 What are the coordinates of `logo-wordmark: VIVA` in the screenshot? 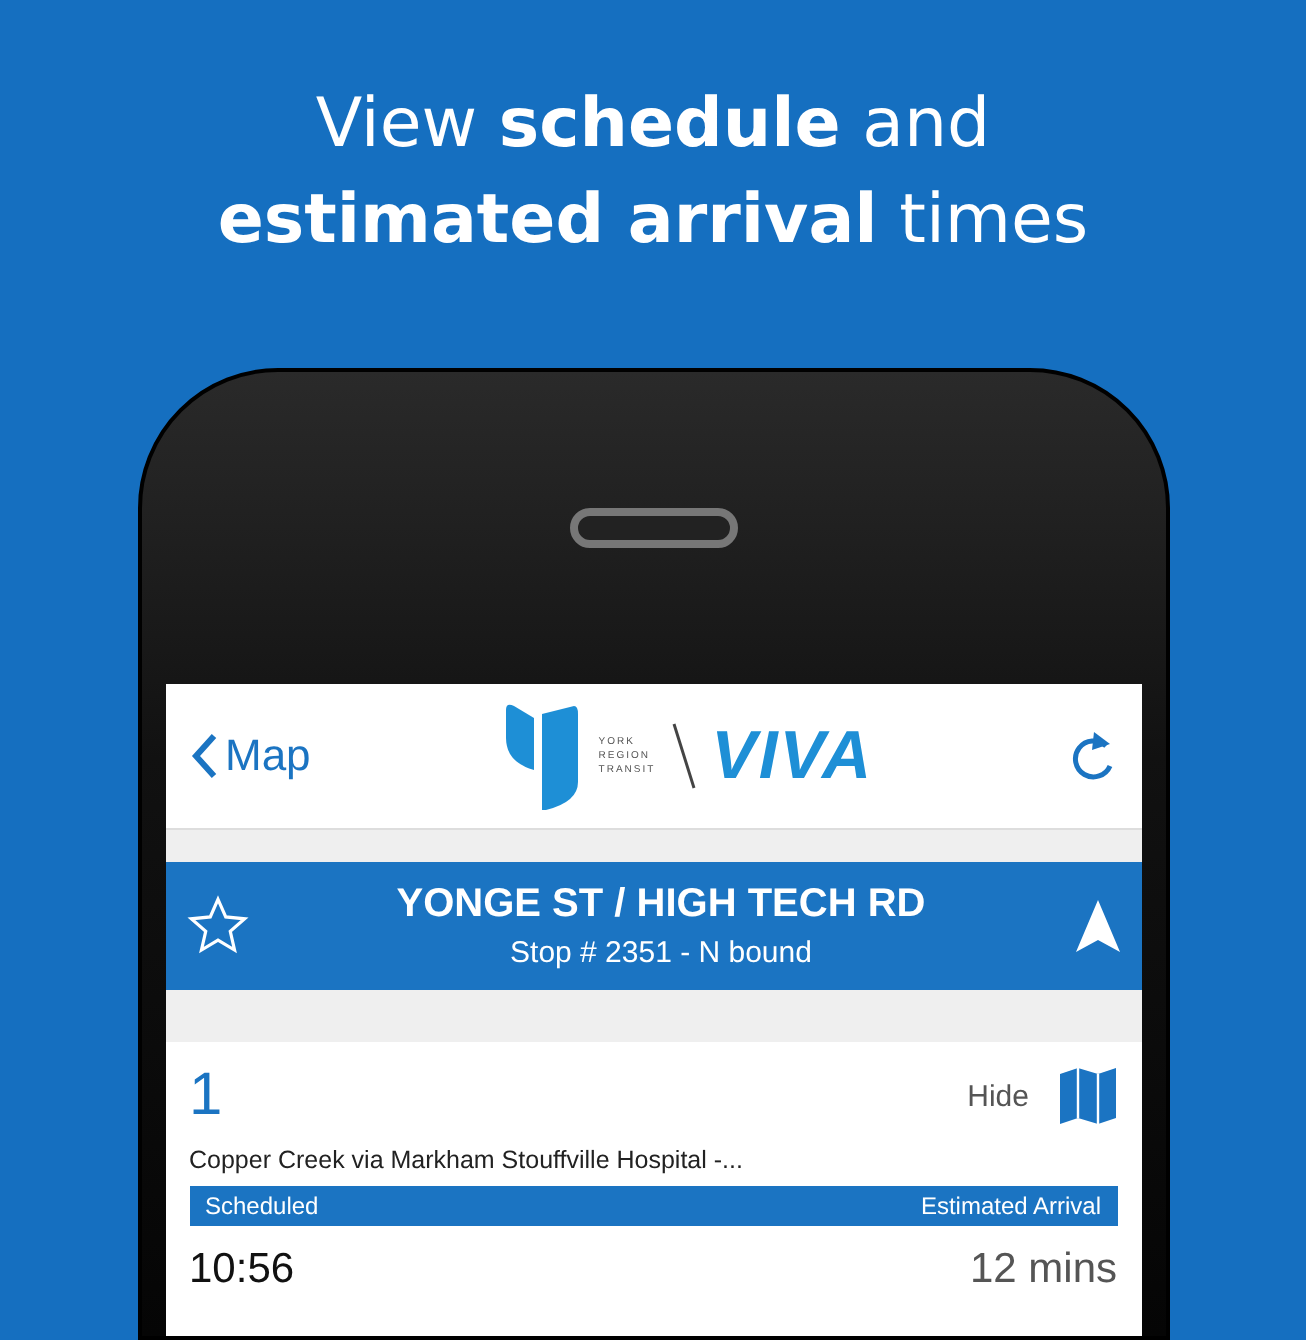 It's located at (792, 756).